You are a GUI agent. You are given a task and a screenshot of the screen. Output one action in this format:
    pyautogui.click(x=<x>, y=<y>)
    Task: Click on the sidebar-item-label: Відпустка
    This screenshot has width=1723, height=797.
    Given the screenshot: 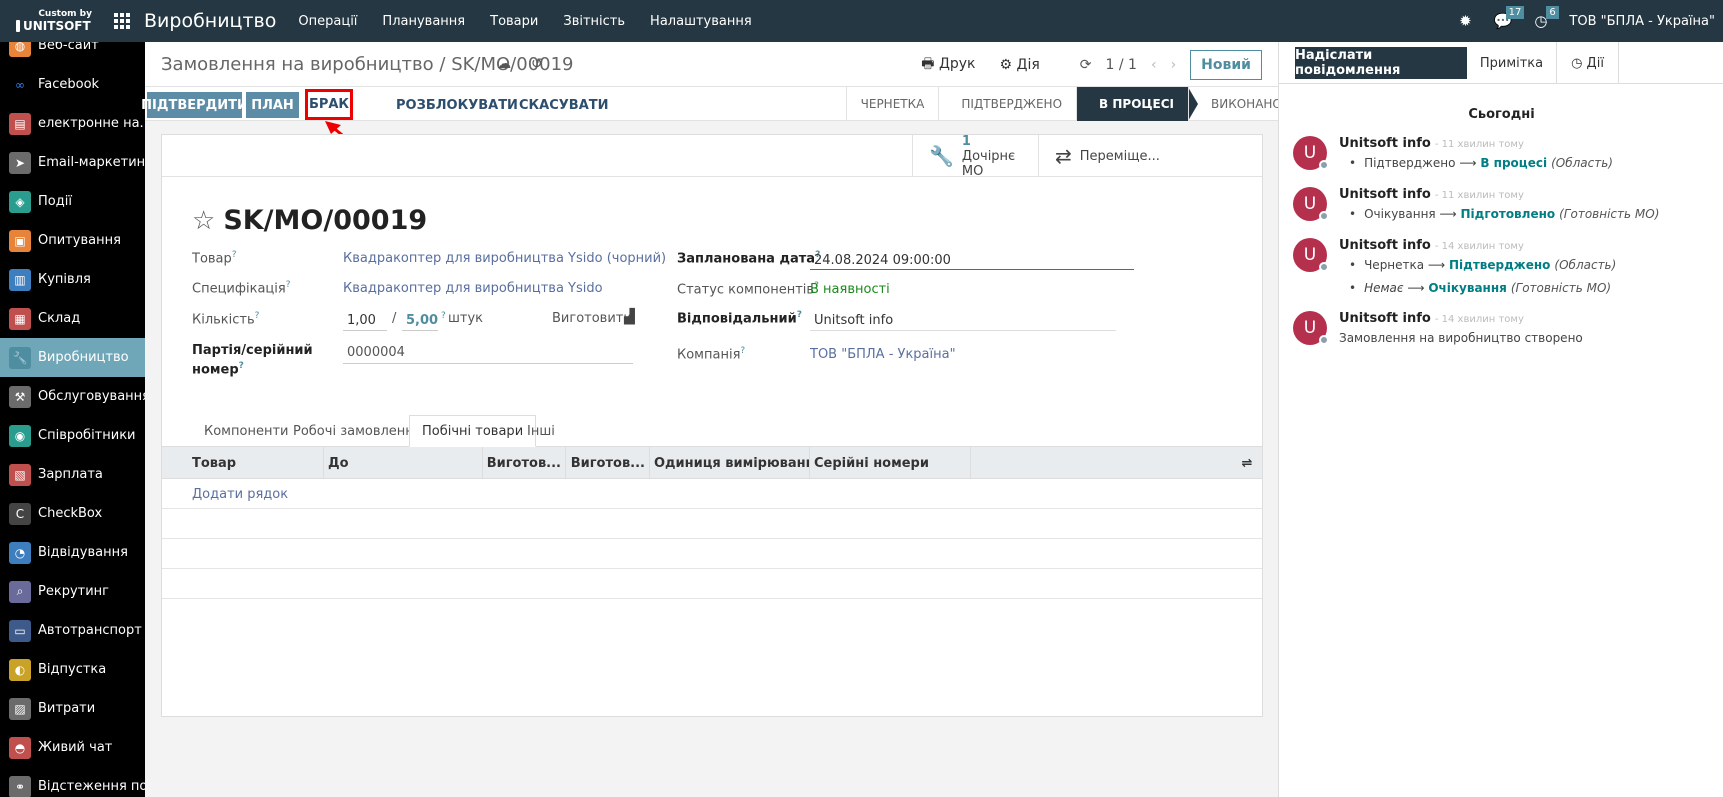 What is the action you would take?
    pyautogui.click(x=72, y=669)
    